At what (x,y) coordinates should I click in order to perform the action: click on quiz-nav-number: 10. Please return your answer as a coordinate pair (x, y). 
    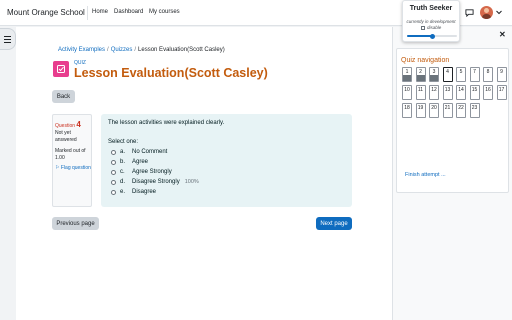
    Looking at the image, I should click on (407, 90).